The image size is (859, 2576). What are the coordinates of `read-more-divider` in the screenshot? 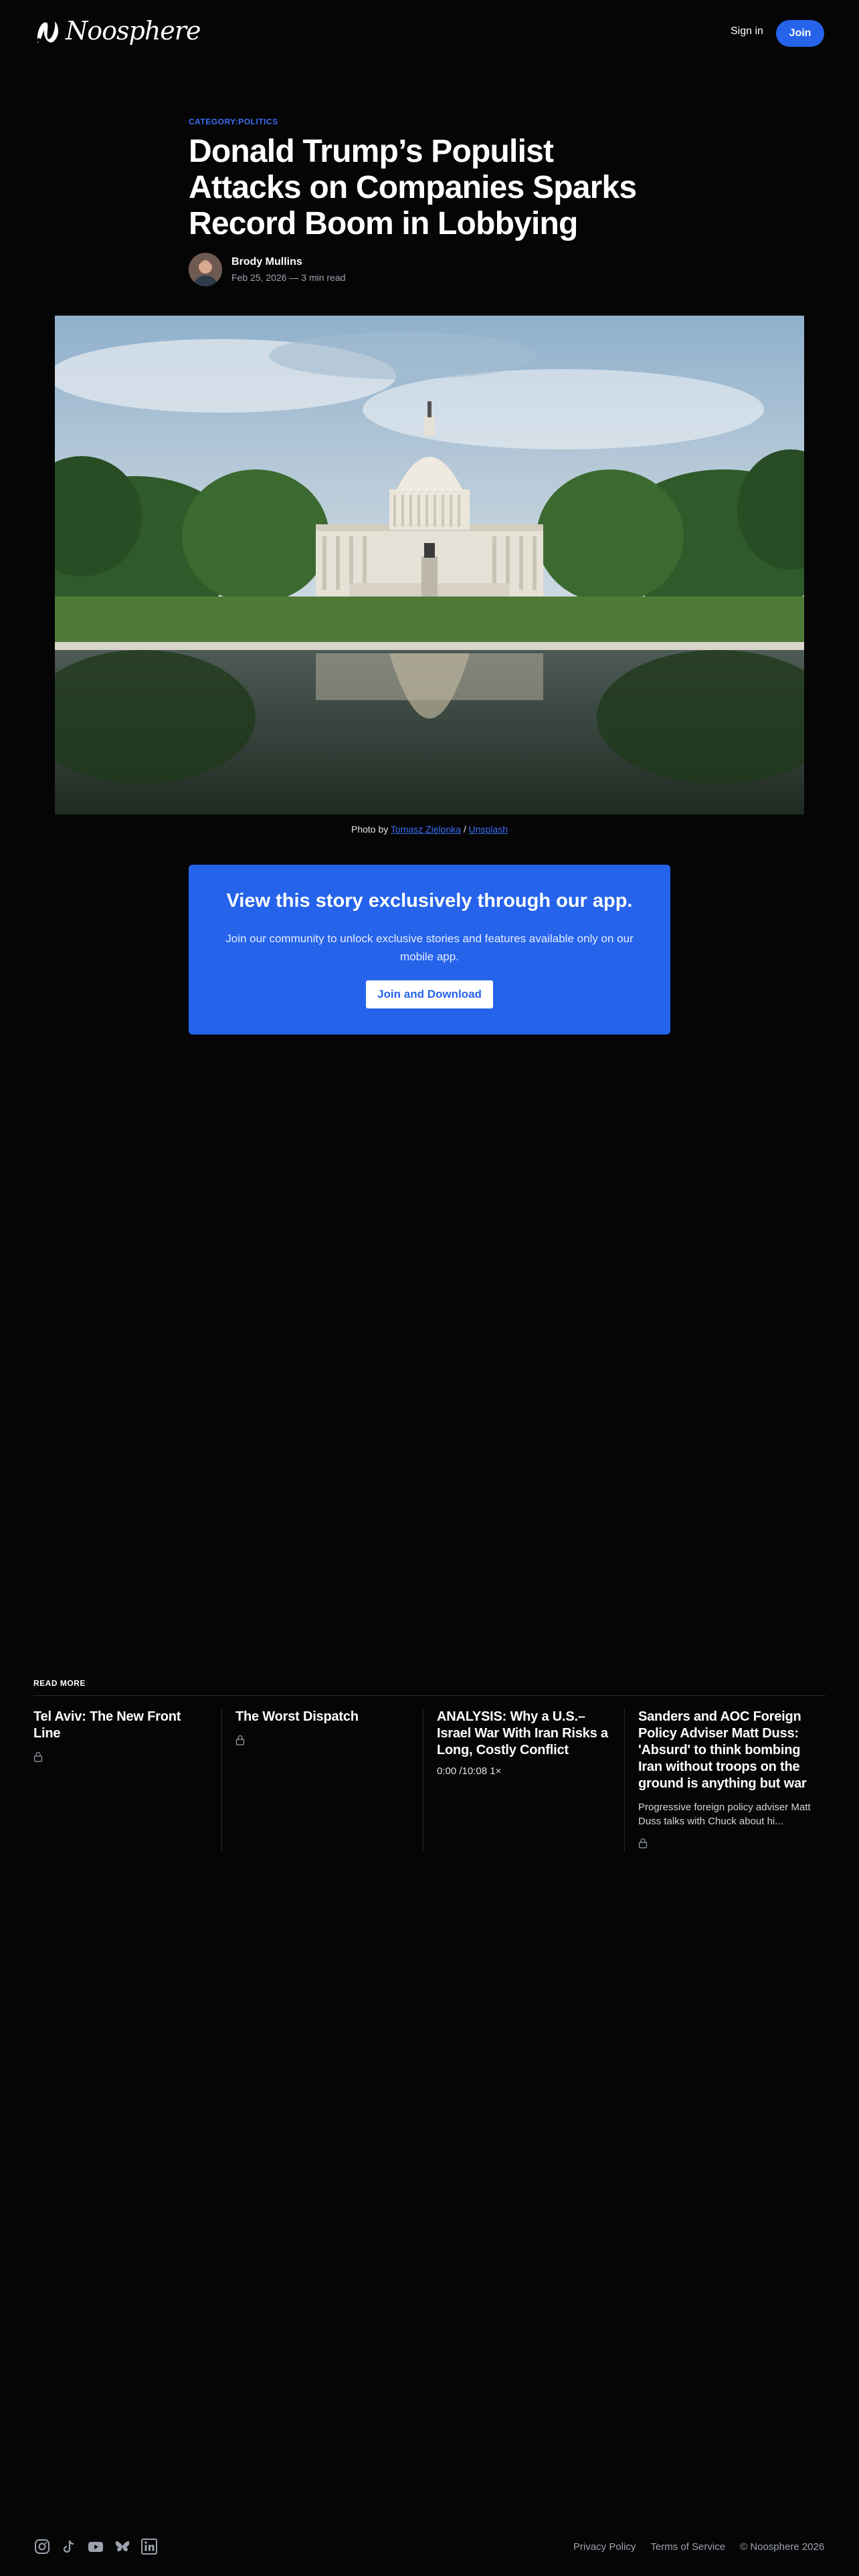 It's located at (429, 1695).